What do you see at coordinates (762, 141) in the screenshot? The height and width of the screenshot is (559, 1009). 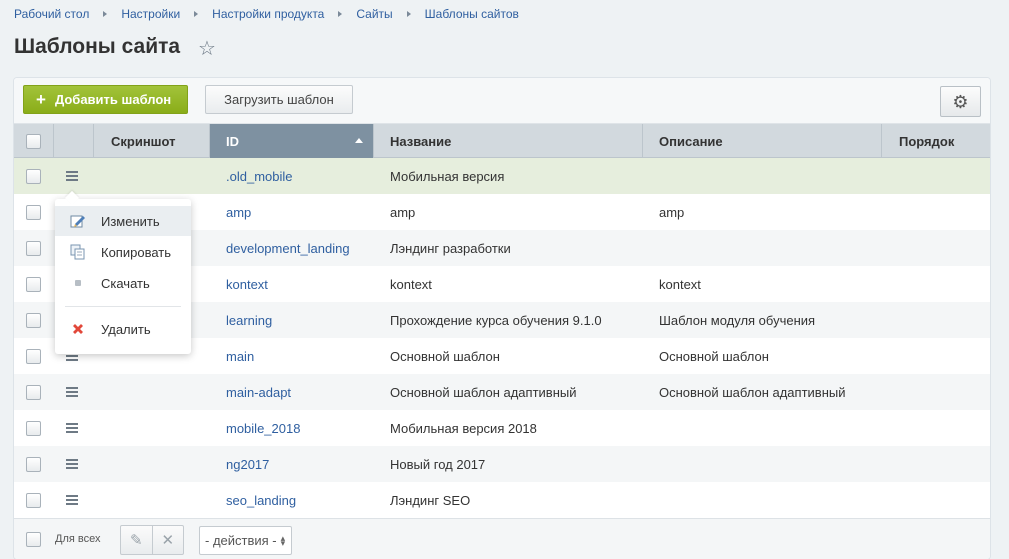 I see `header-description: Описание` at bounding box center [762, 141].